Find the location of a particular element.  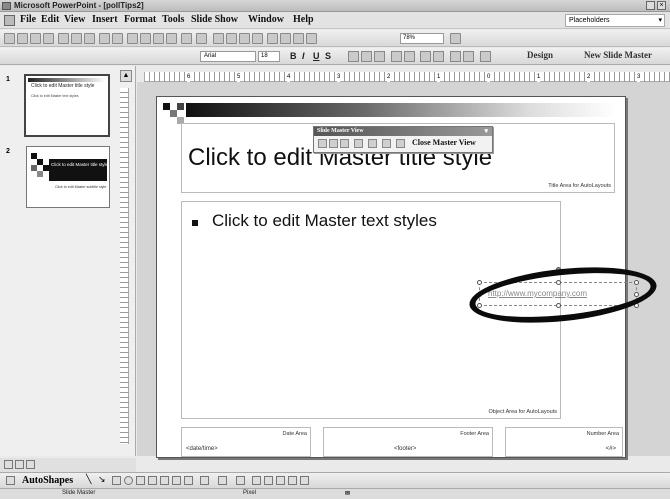

menu-tools: Tools is located at coordinates (173, 19).